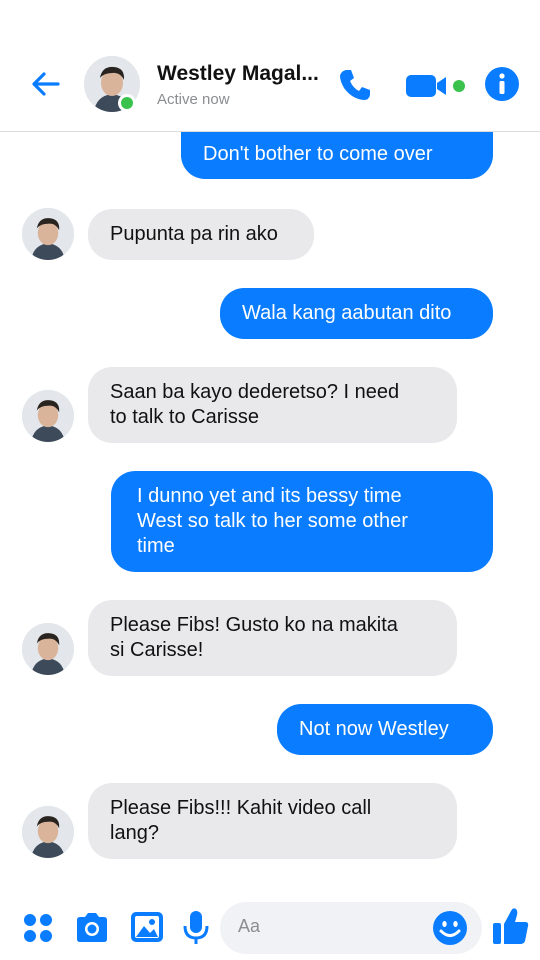 This screenshot has width=540, height=960. I want to click on message-line: lang?, so click(134, 833).